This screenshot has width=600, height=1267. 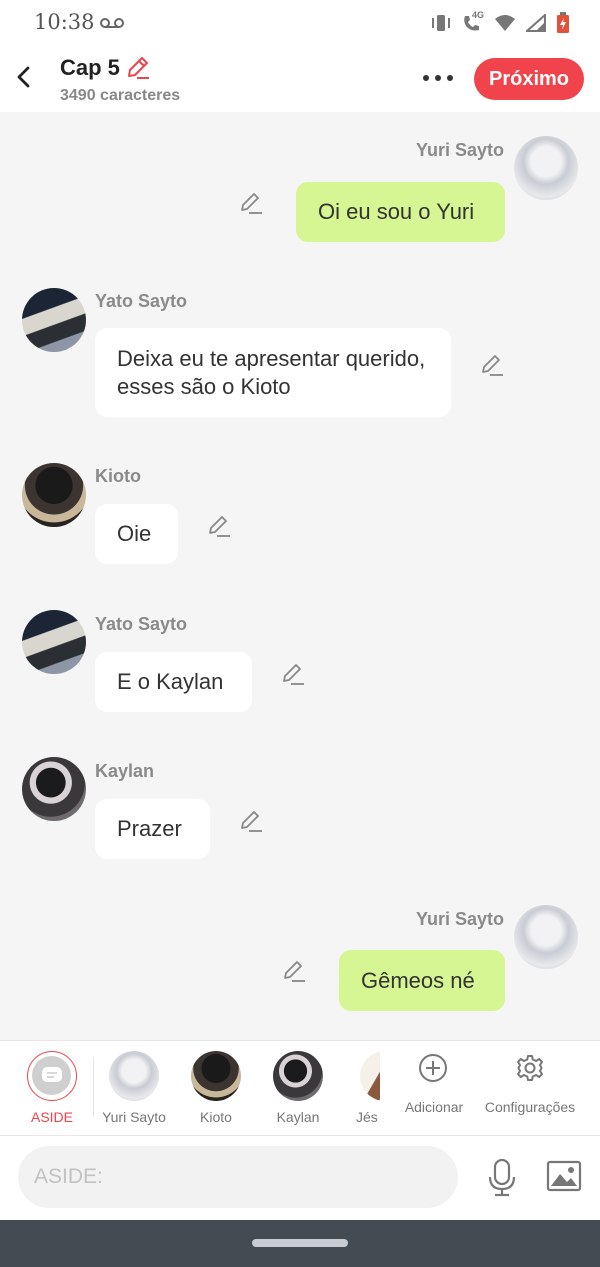 I want to click on message-bubble: Prazer, so click(x=152, y=829).